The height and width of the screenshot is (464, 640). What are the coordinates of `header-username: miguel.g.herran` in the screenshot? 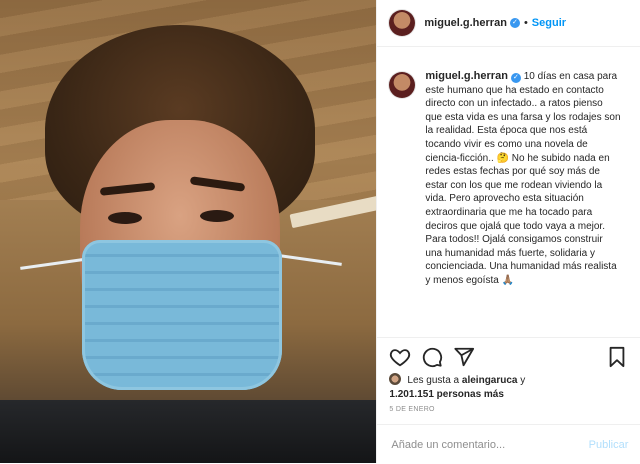 It's located at (465, 23).